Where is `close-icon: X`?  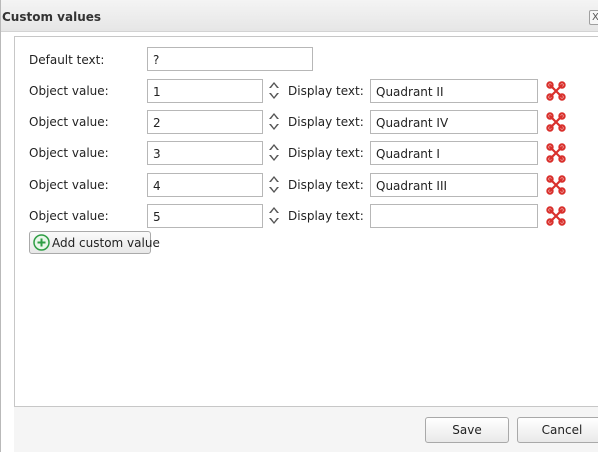 close-icon: X is located at coordinates (595, 17).